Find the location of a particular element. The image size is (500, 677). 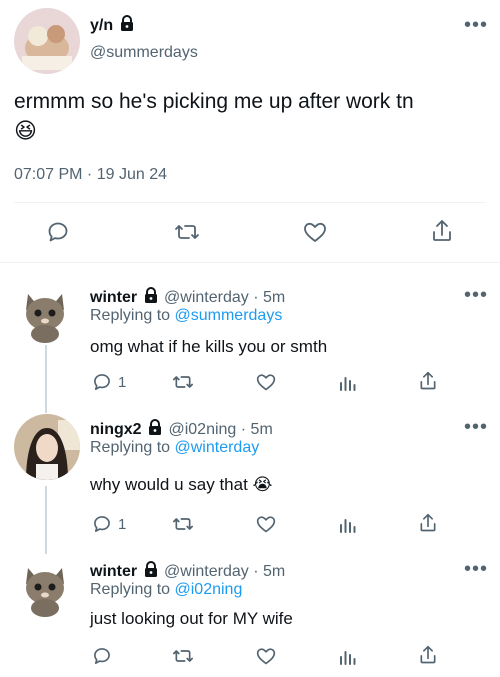

display-name: y/n is located at coordinates (101, 25).